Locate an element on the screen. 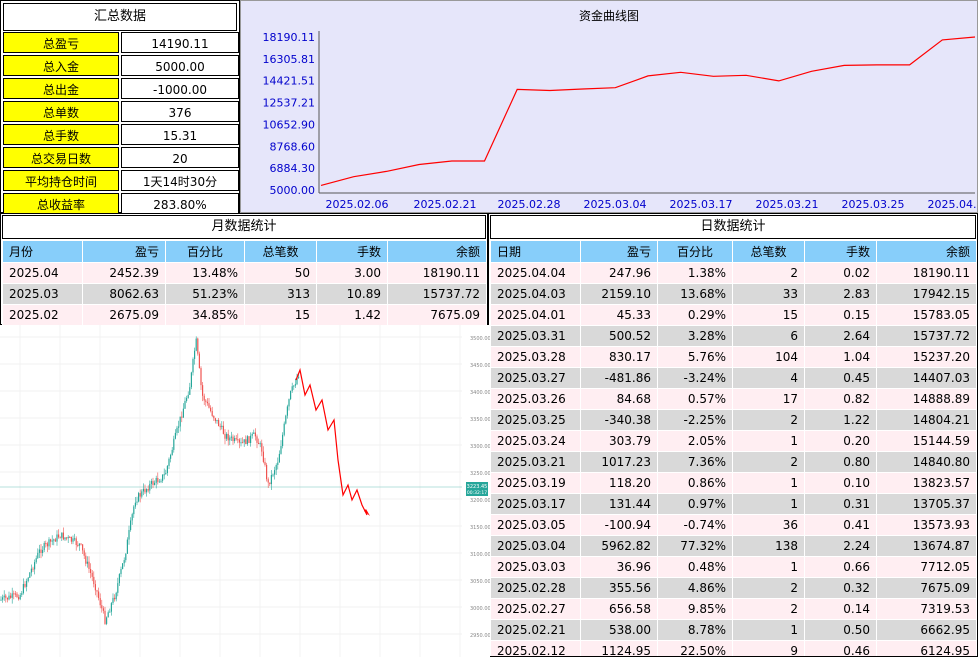 The height and width of the screenshot is (657, 978). monthly-cell: 34.85% is located at coordinates (205, 315).